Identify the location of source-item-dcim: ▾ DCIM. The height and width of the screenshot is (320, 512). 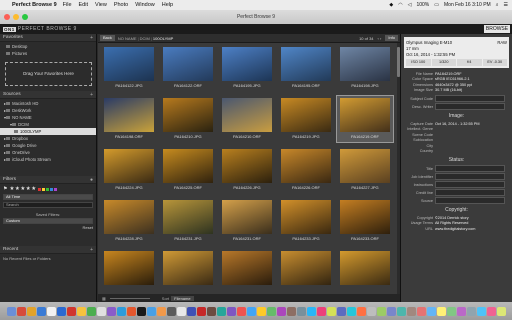
(50, 124).